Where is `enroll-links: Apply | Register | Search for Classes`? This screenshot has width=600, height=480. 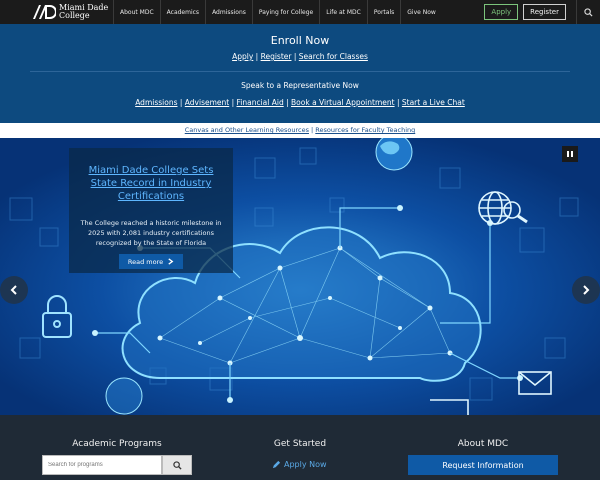
enroll-links: Apply | Register | Search for Classes is located at coordinates (300, 56).